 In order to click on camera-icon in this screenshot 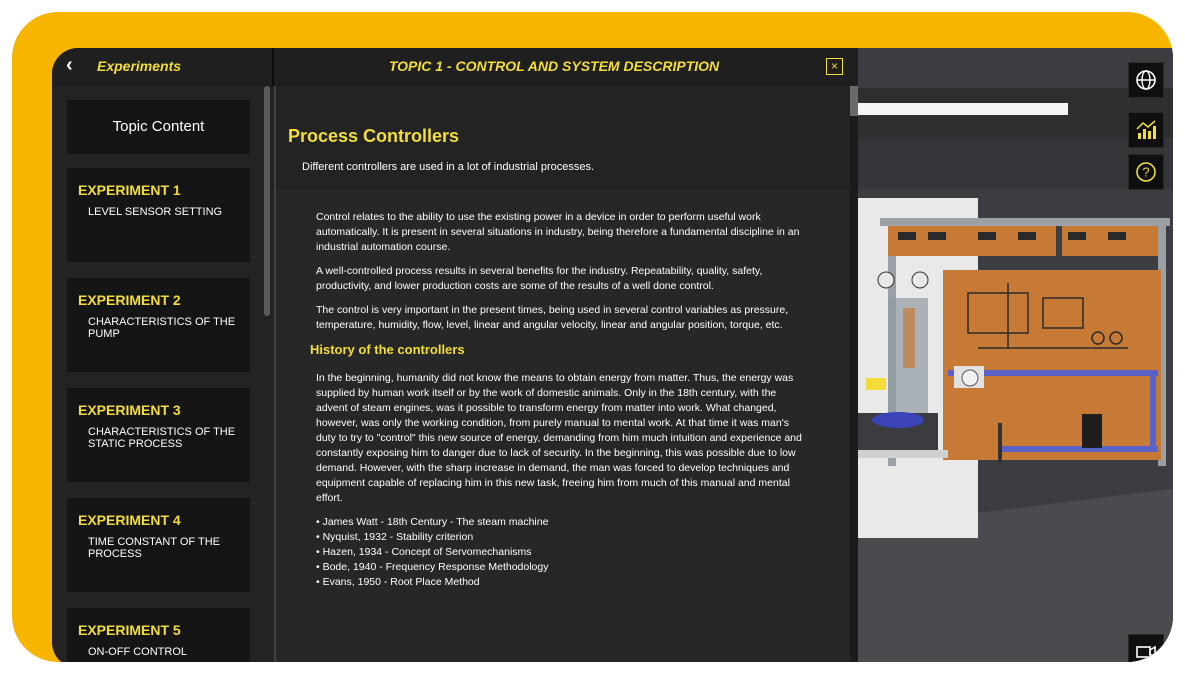, I will do `click(1146, 652)`.